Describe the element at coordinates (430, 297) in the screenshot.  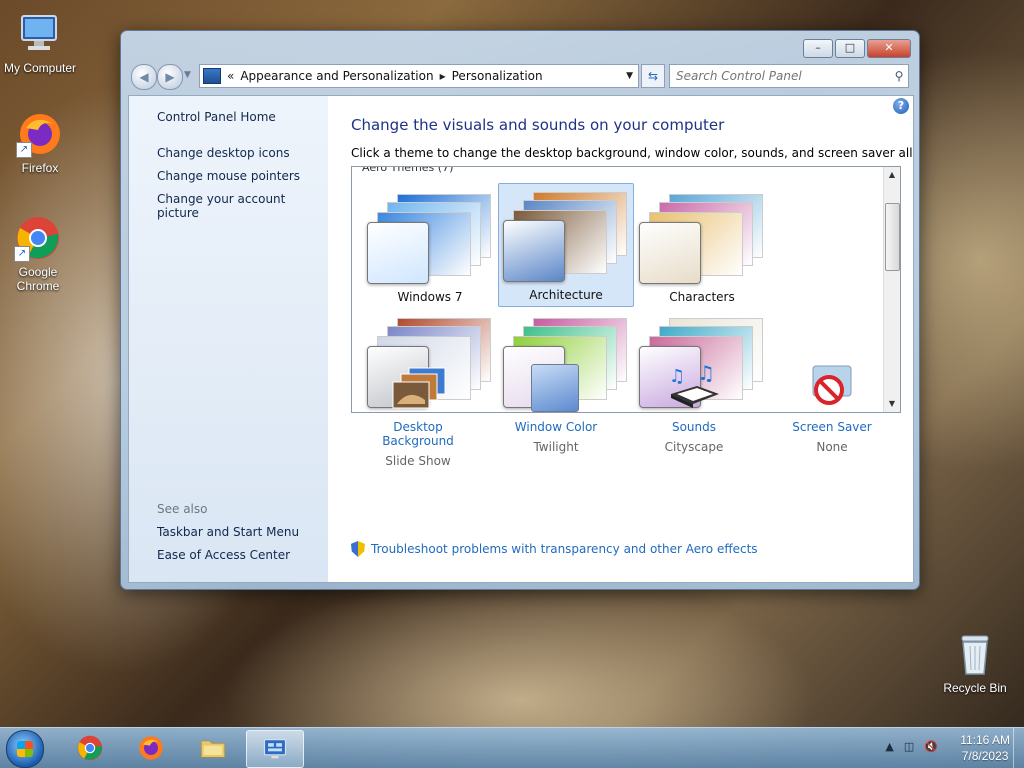
I see `theme-name: Windows 7` at that location.